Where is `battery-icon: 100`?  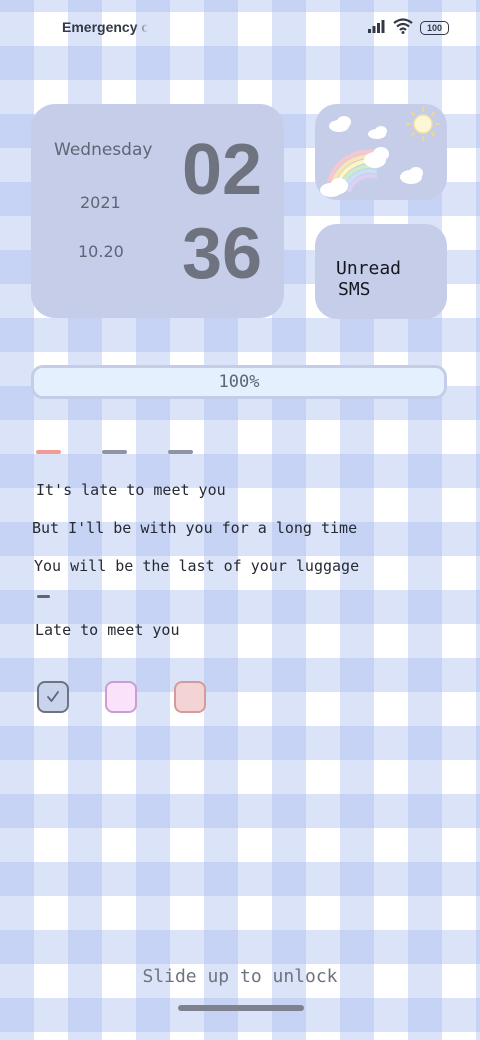
battery-icon: 100 is located at coordinates (434, 28).